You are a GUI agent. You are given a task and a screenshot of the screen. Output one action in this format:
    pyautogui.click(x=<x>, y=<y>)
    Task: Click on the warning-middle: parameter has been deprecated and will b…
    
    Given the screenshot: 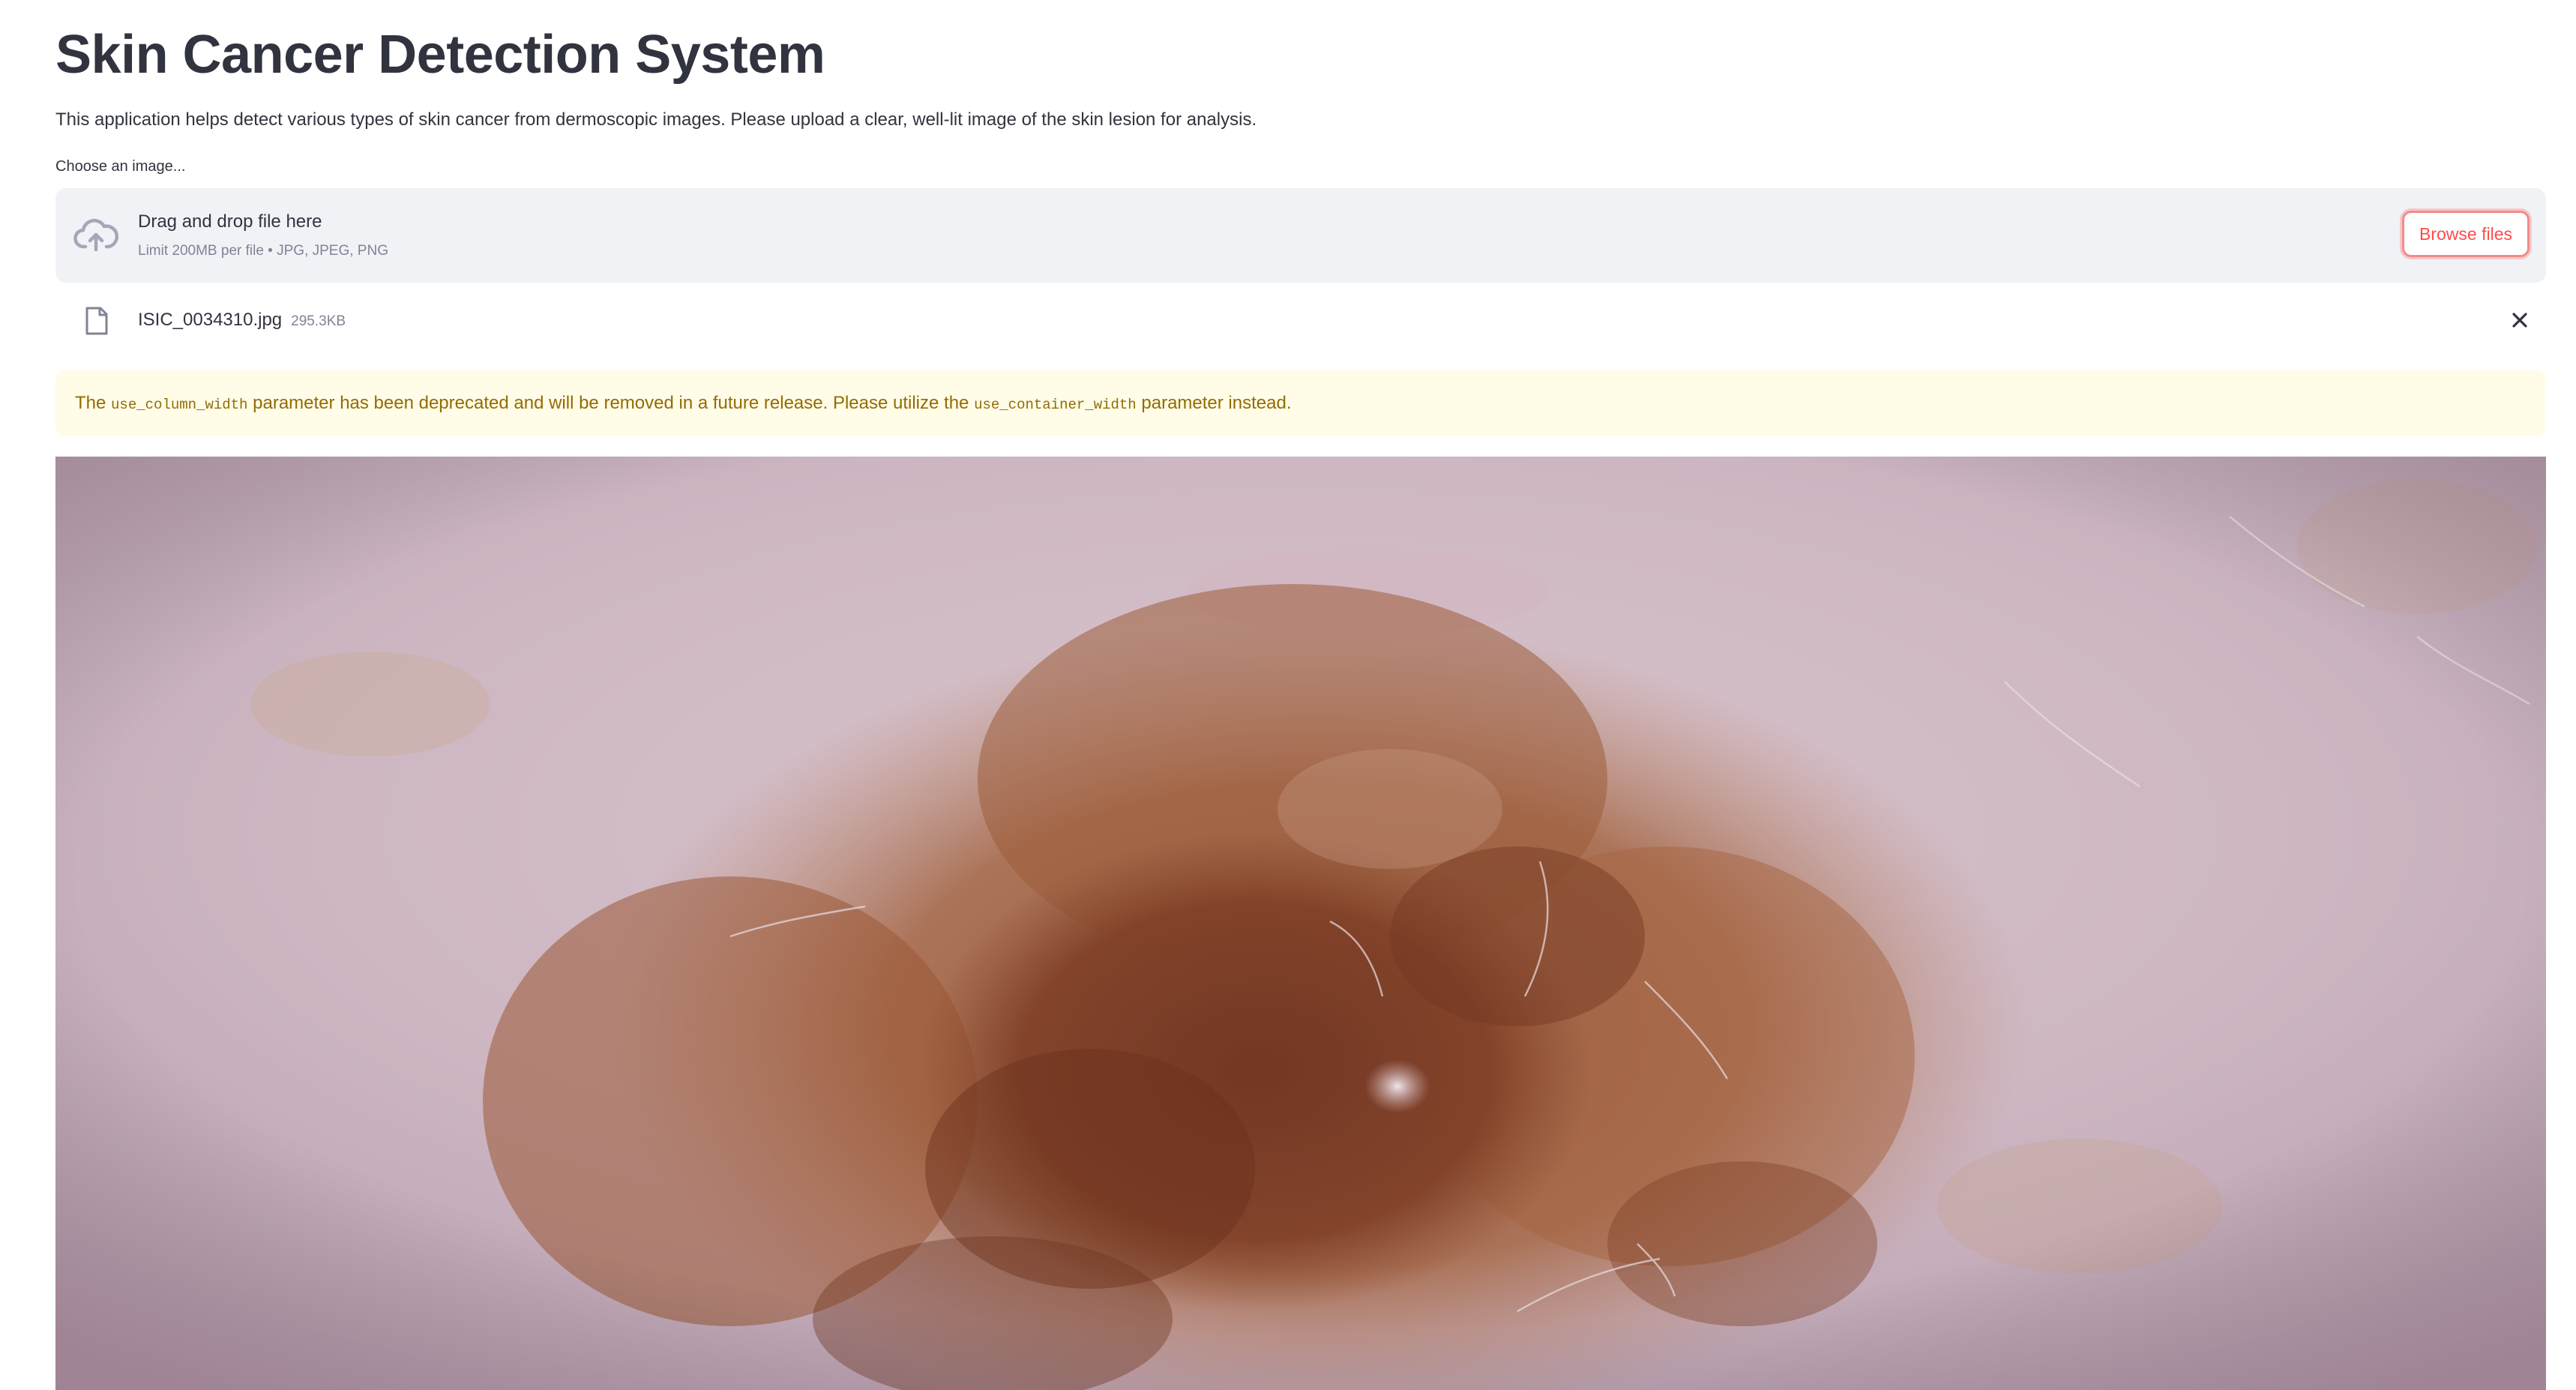 What is the action you would take?
    pyautogui.click(x=611, y=403)
    